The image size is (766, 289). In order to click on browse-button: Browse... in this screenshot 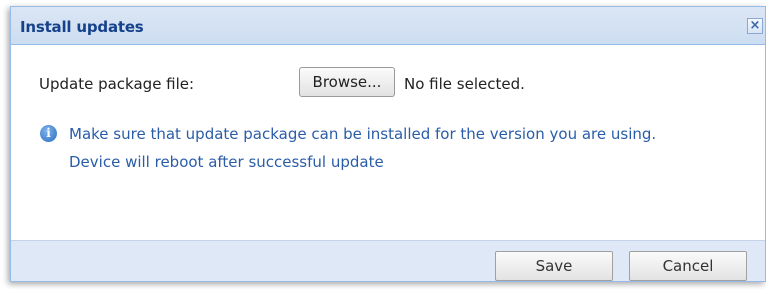, I will do `click(347, 82)`.